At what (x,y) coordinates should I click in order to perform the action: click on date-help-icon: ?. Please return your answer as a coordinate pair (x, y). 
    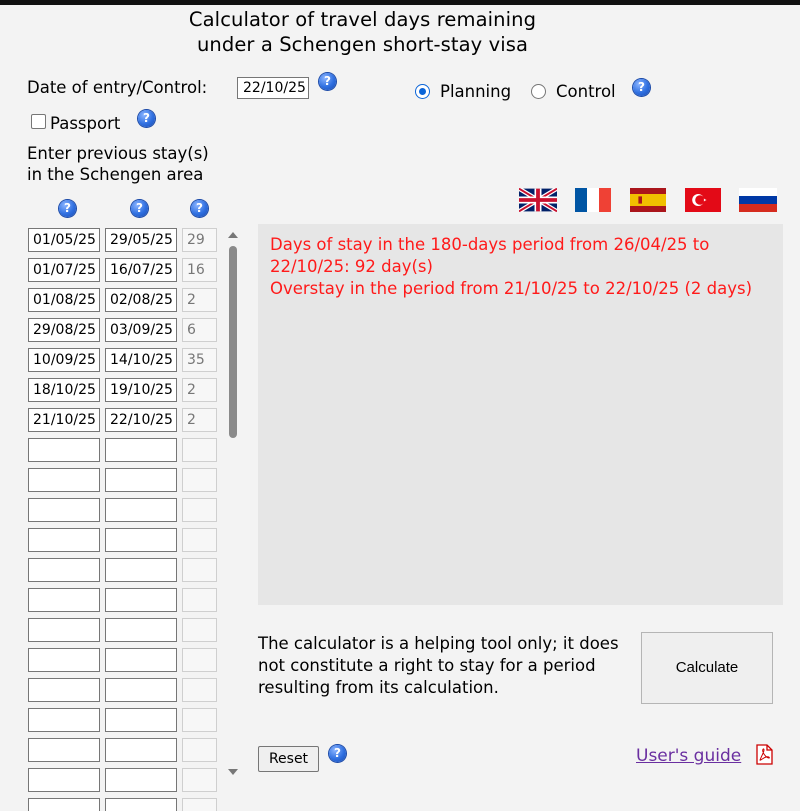
    Looking at the image, I should click on (327, 81).